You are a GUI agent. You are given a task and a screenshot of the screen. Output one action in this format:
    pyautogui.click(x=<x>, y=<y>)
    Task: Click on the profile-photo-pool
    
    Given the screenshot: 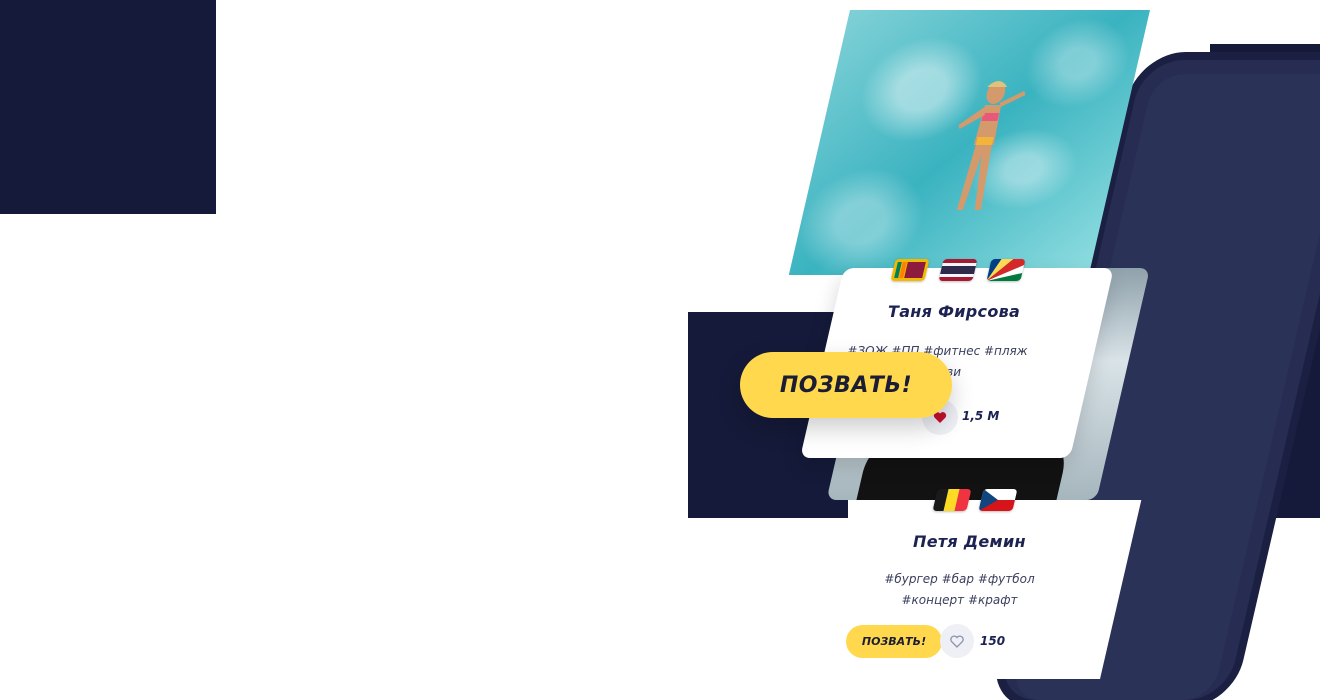 What is the action you would take?
    pyautogui.click(x=969, y=142)
    